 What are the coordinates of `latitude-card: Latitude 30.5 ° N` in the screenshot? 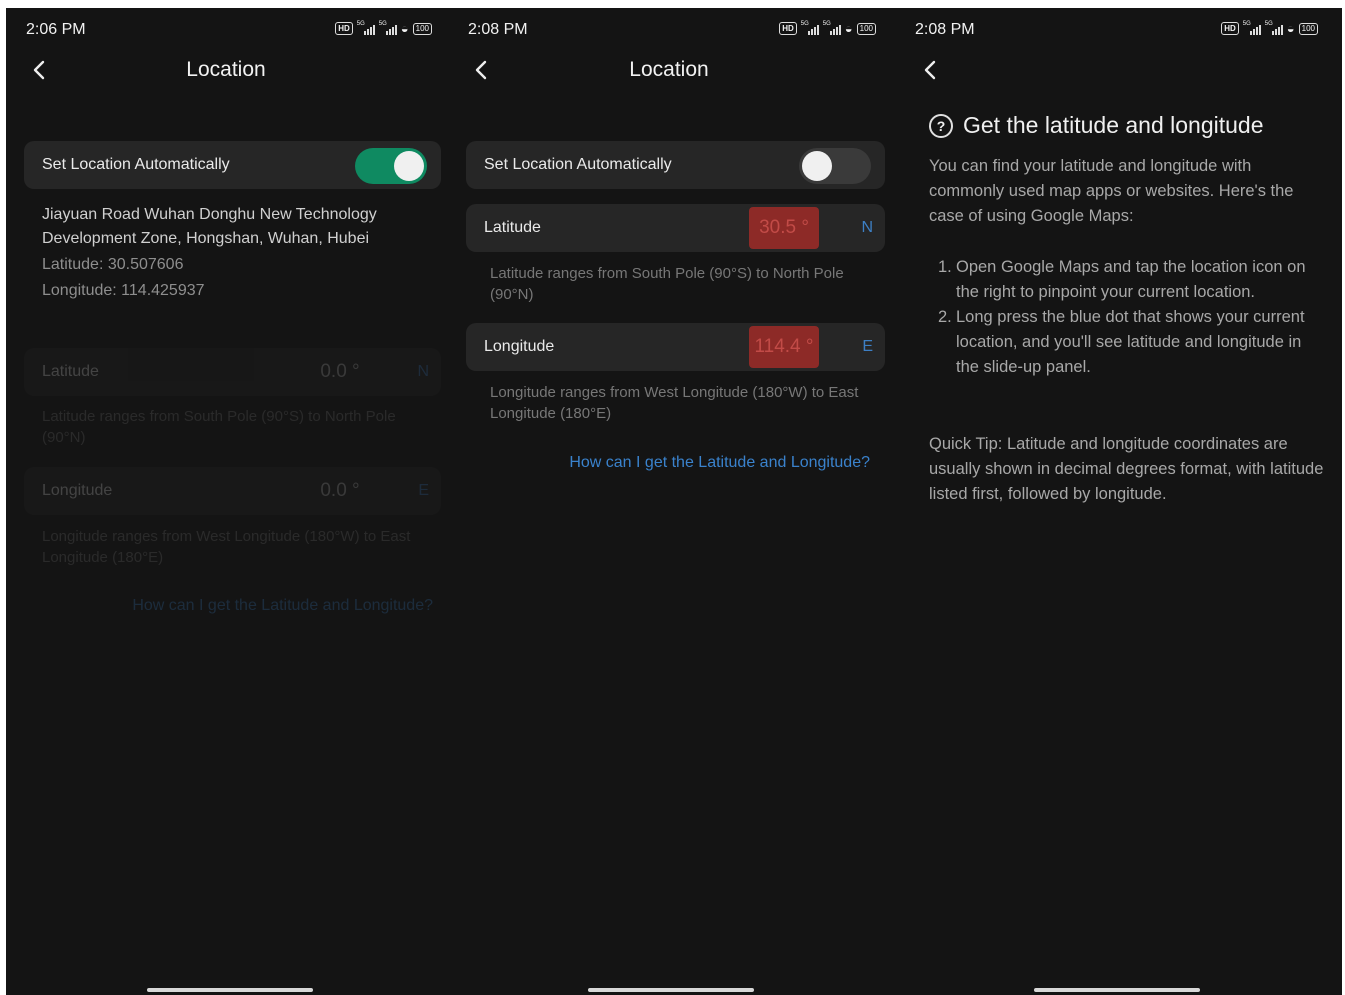 It's located at (675, 228).